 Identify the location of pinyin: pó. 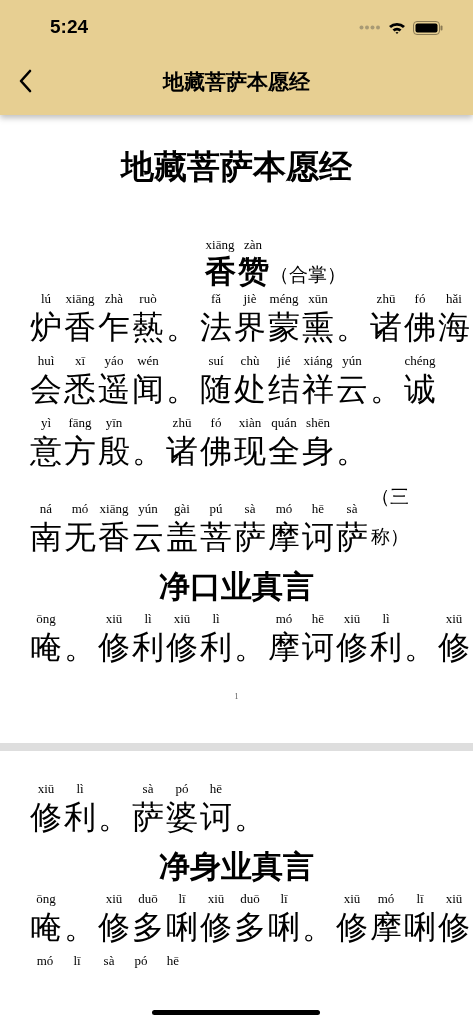
(182, 789).